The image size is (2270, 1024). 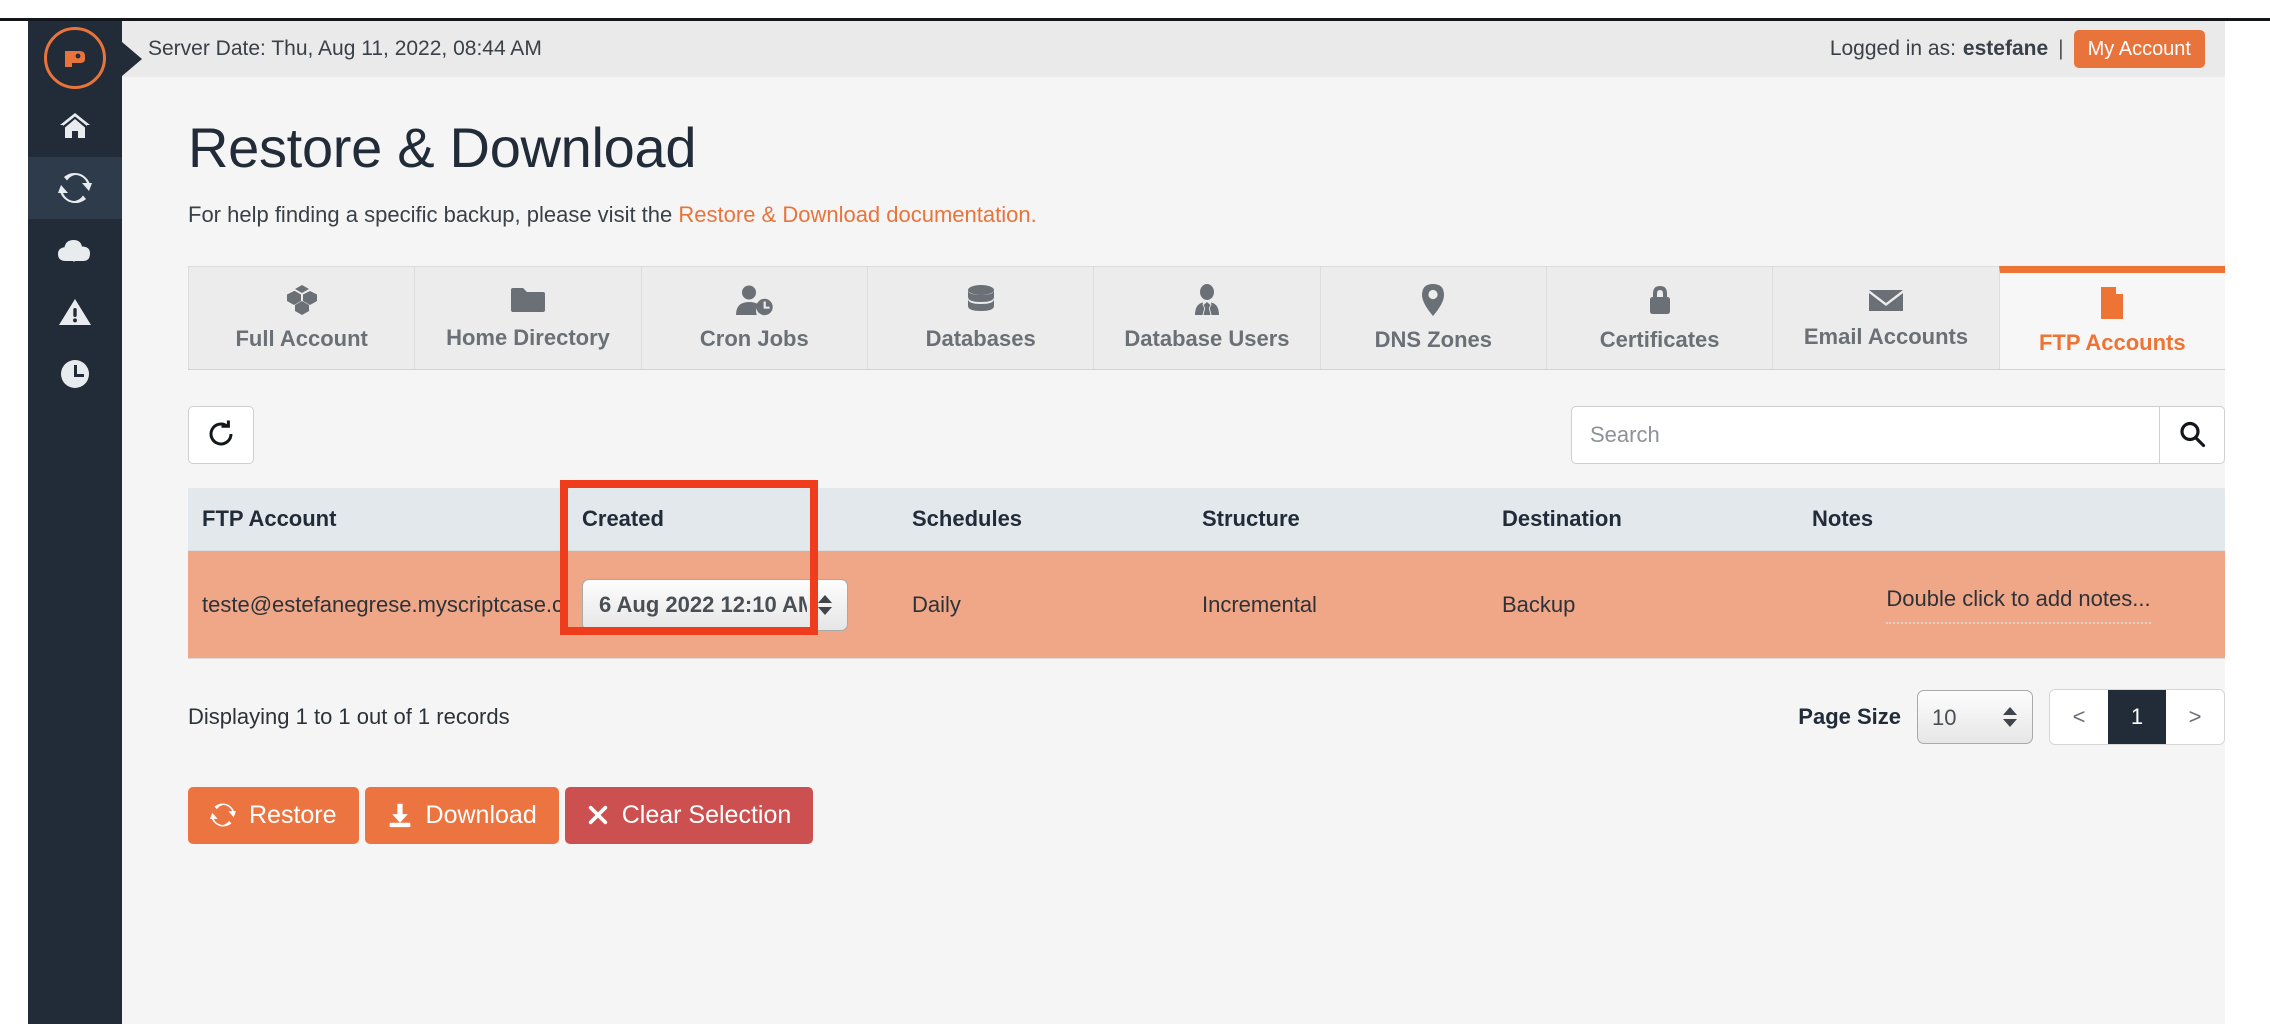 I want to click on tab-label: Certificates, so click(x=1659, y=339).